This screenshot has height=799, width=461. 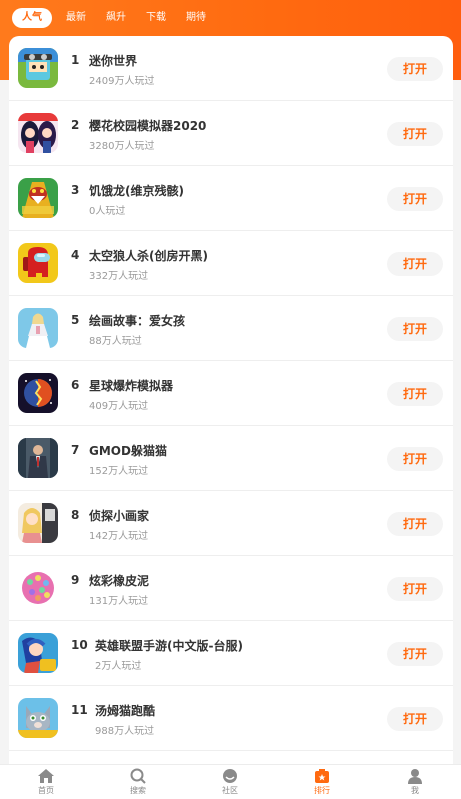 I want to click on nav-label: 排行, so click(x=322, y=790).